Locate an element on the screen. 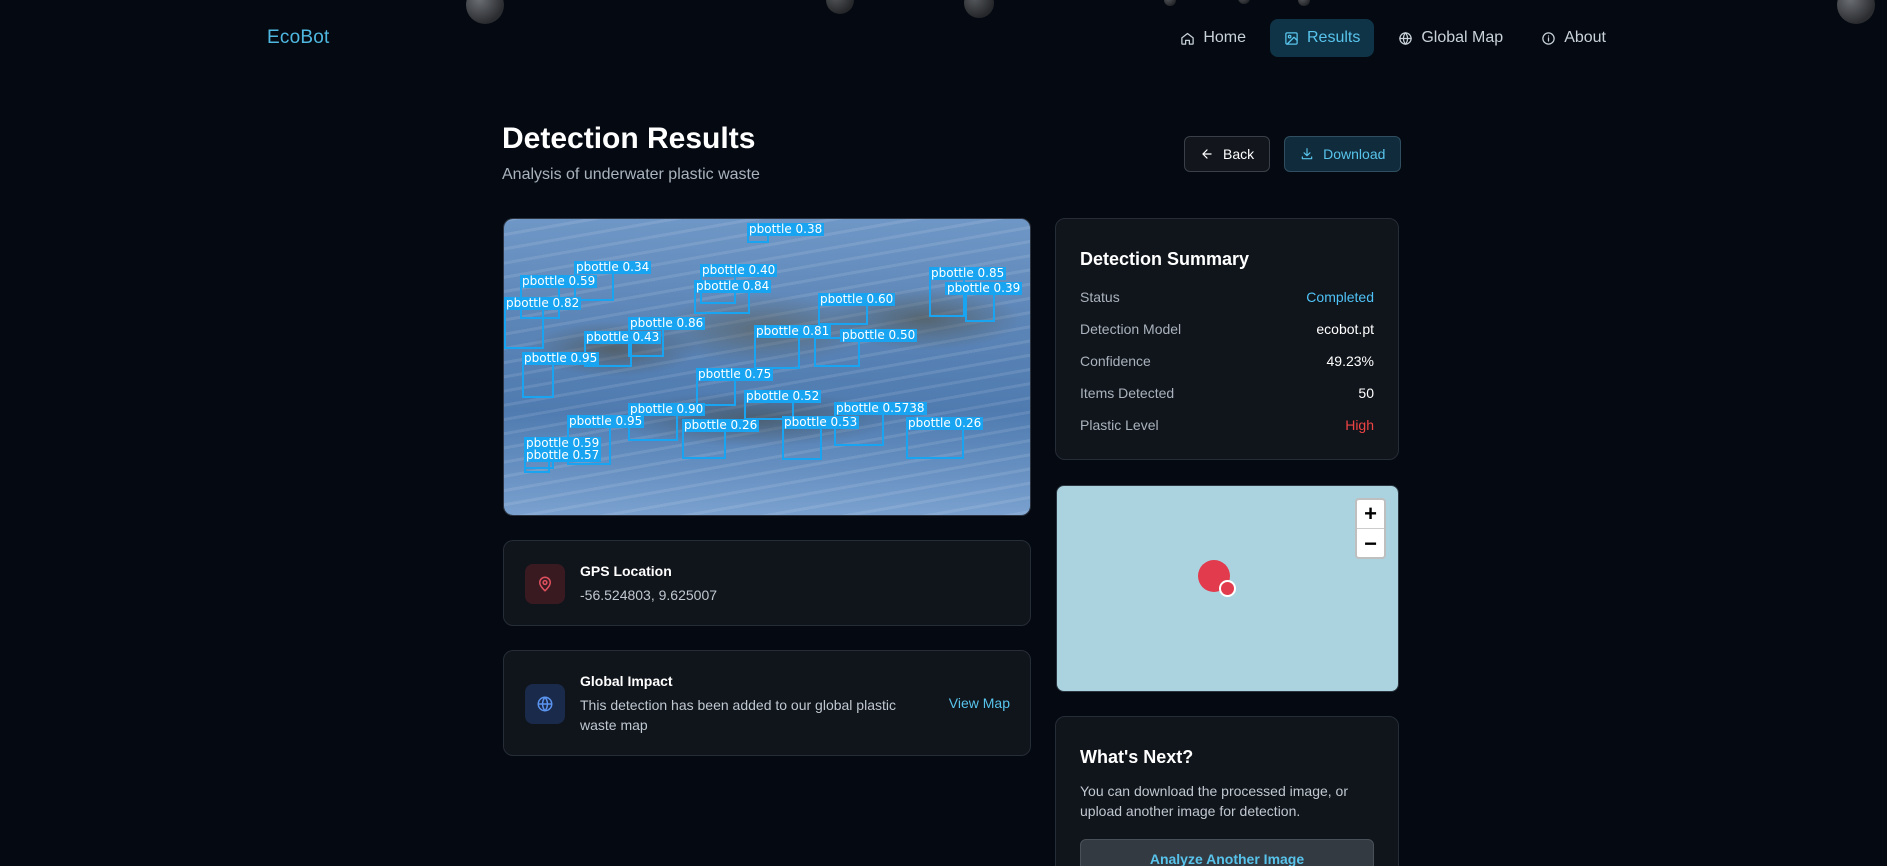  detection-label: pbottle 0.5738 is located at coordinates (880, 408).